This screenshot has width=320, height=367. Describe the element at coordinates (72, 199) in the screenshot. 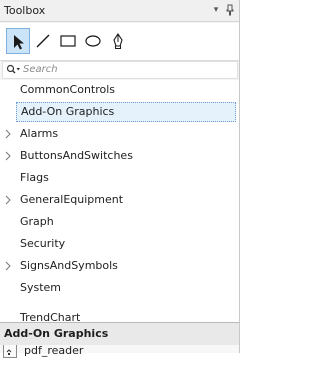

I see `category-label: GeneralEquipment` at that location.